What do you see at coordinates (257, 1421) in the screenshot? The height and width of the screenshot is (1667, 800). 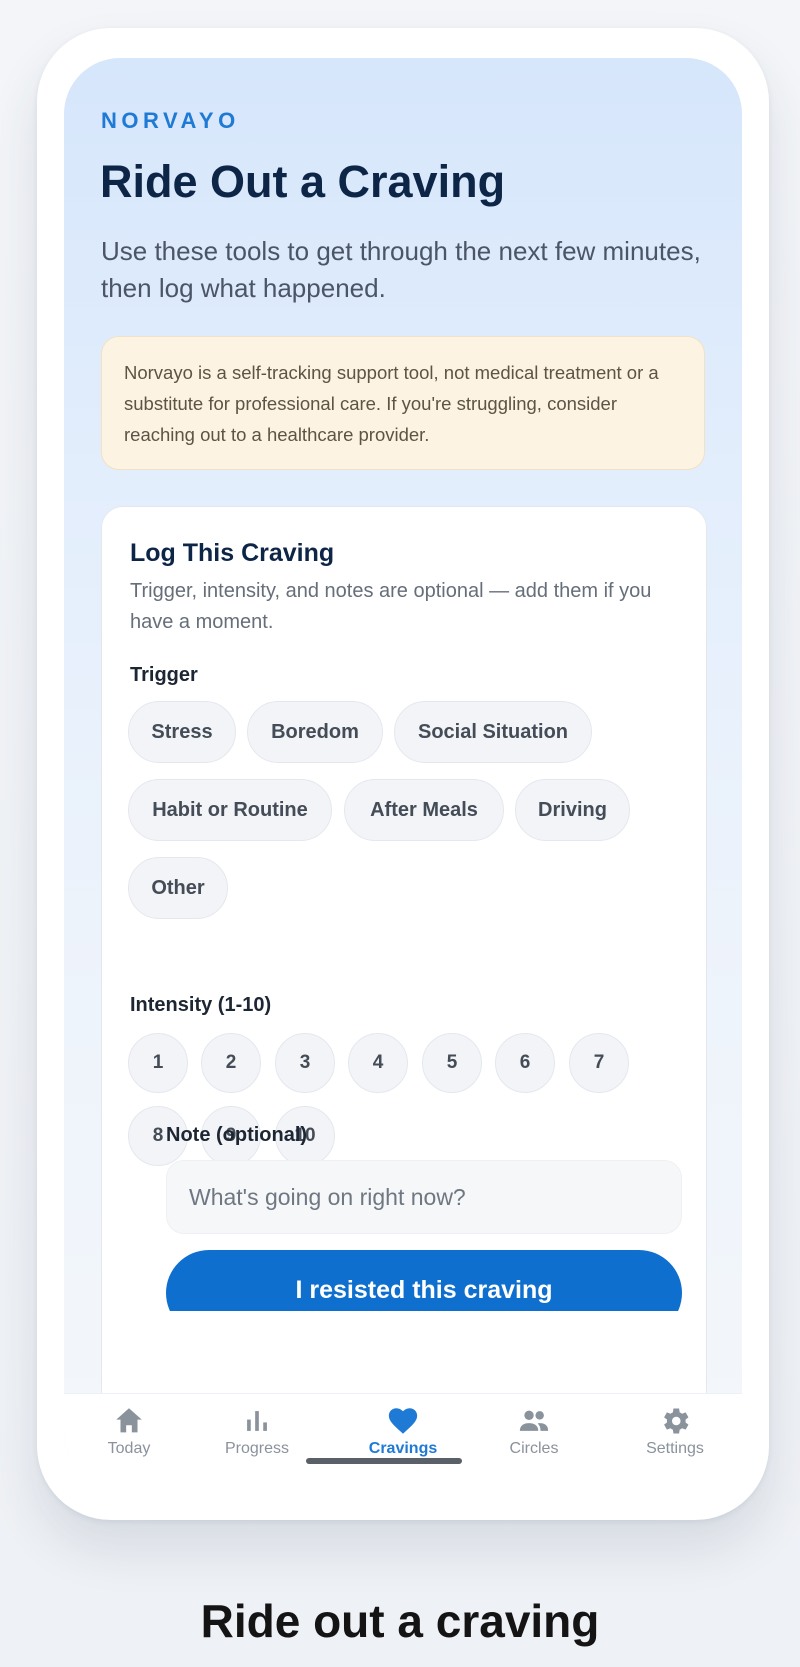 I see `bar-chart-icon` at bounding box center [257, 1421].